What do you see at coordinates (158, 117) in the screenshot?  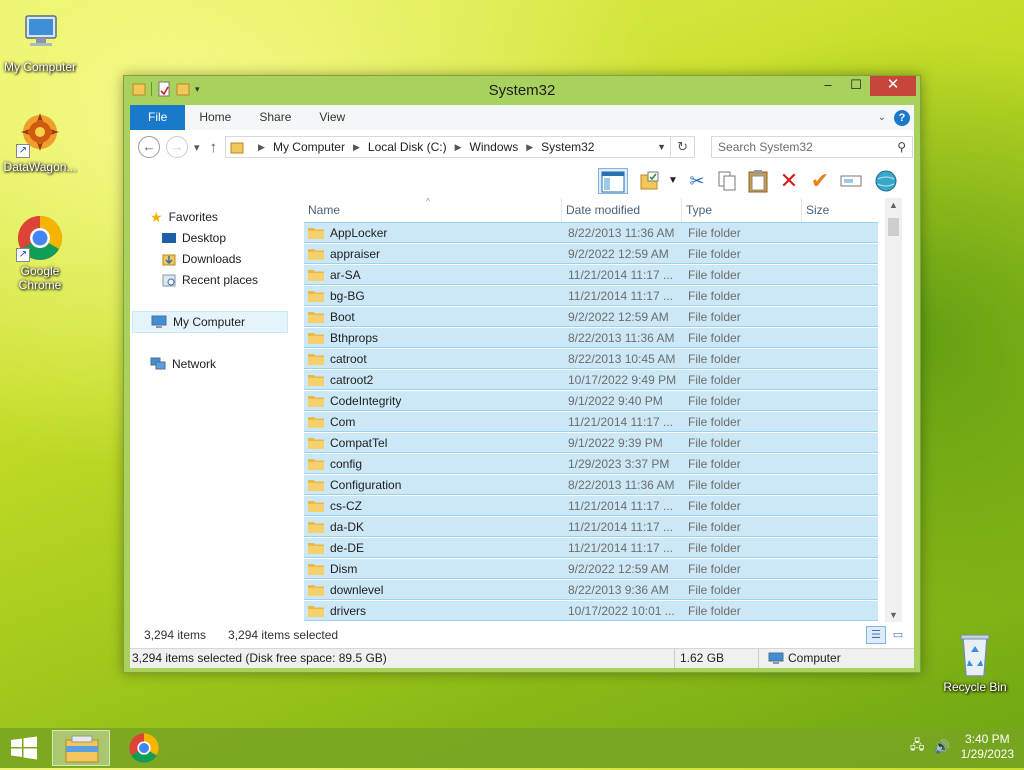 I see `tab-file: File` at bounding box center [158, 117].